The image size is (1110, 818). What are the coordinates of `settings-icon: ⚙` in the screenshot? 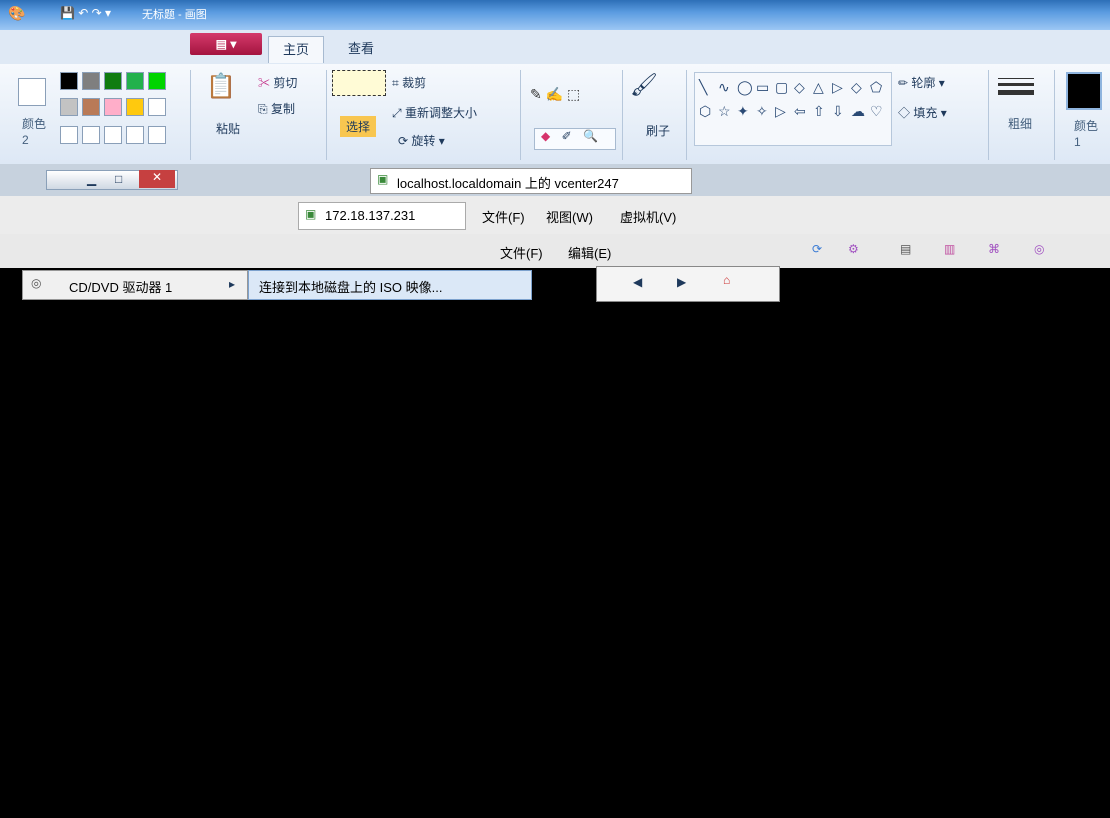 It's located at (853, 249).